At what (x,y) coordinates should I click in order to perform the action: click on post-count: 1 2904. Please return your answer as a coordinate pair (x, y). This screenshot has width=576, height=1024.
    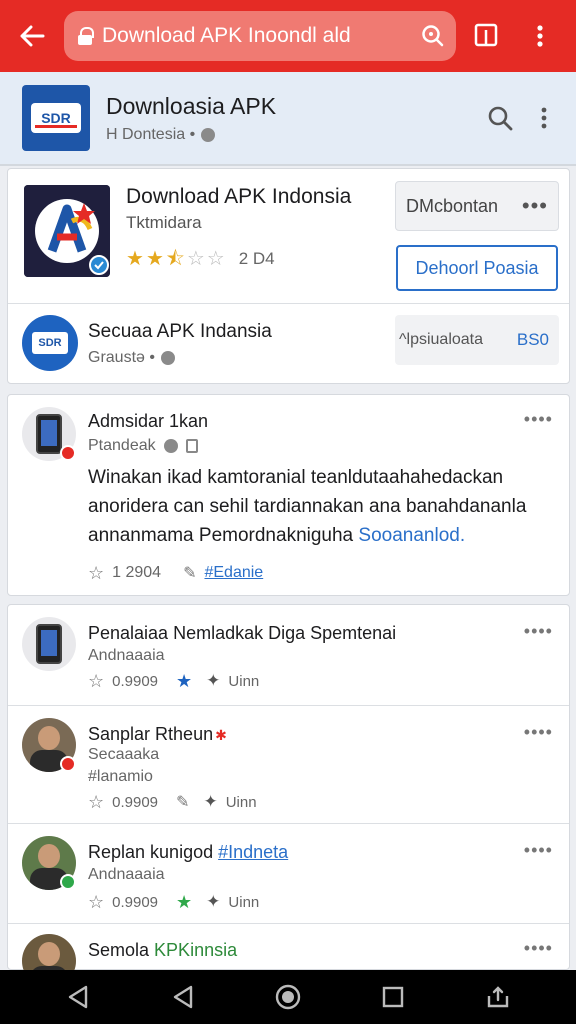
    Looking at the image, I should click on (137, 572).